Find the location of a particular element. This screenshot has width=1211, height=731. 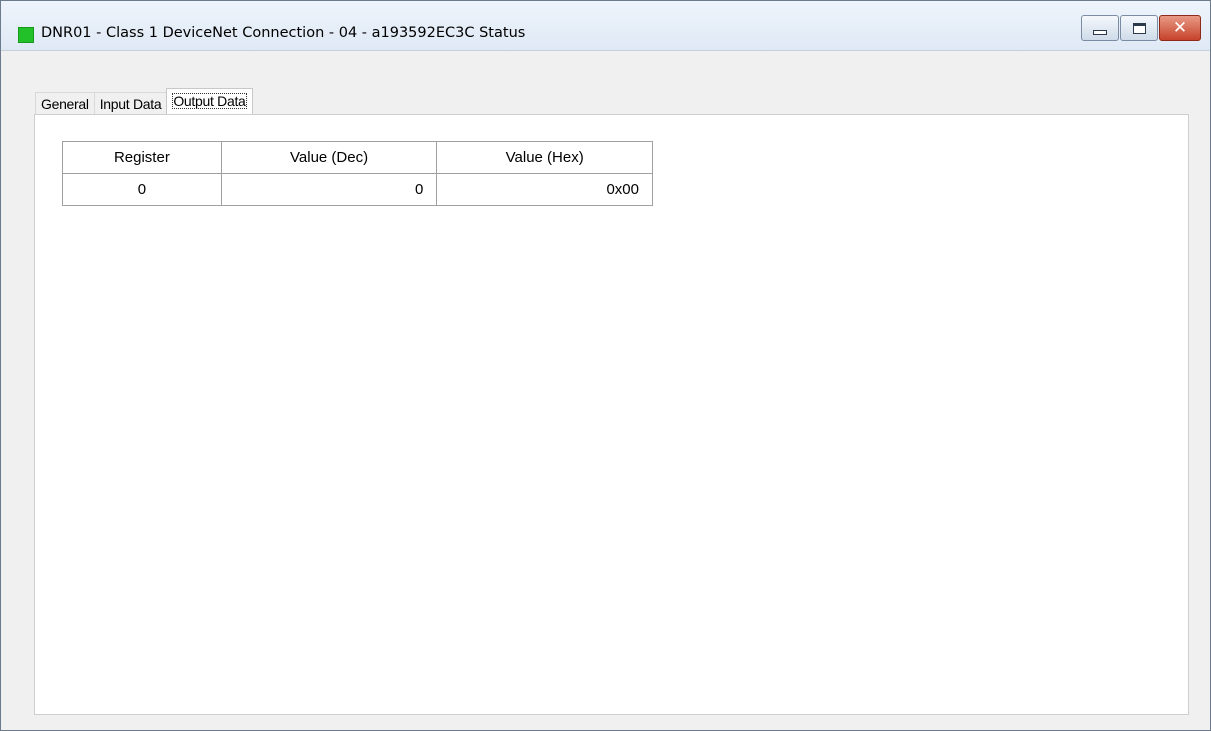

tab-output-data: Output Data is located at coordinates (209, 101).